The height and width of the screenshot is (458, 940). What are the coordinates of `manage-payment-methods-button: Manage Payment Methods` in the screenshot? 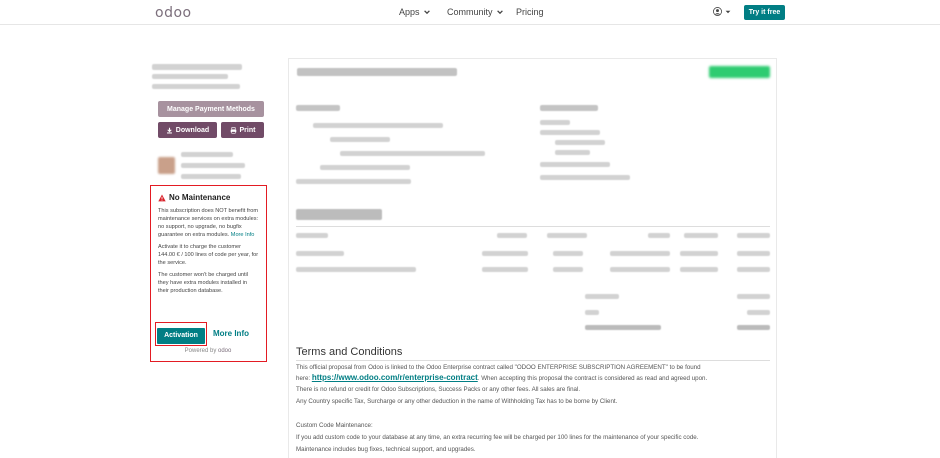 It's located at (211, 109).